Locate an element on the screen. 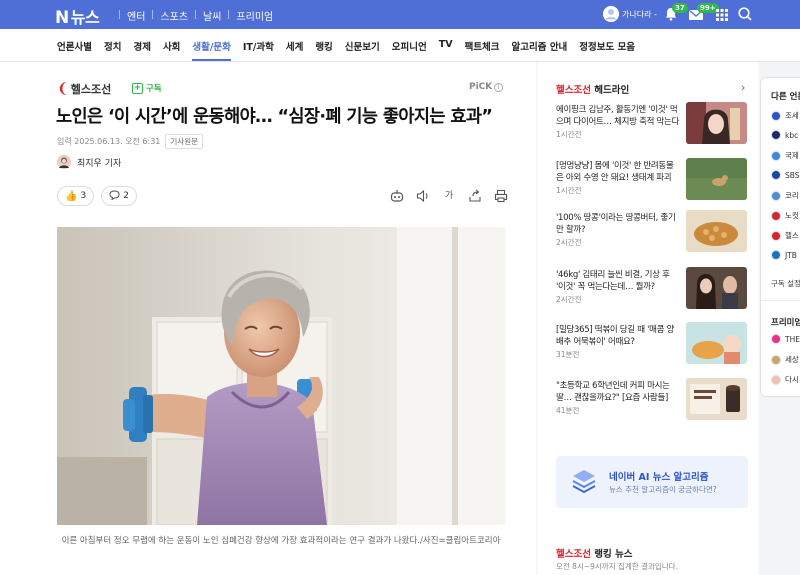 The width and height of the screenshot is (800, 575). share-icon is located at coordinates (475, 196).